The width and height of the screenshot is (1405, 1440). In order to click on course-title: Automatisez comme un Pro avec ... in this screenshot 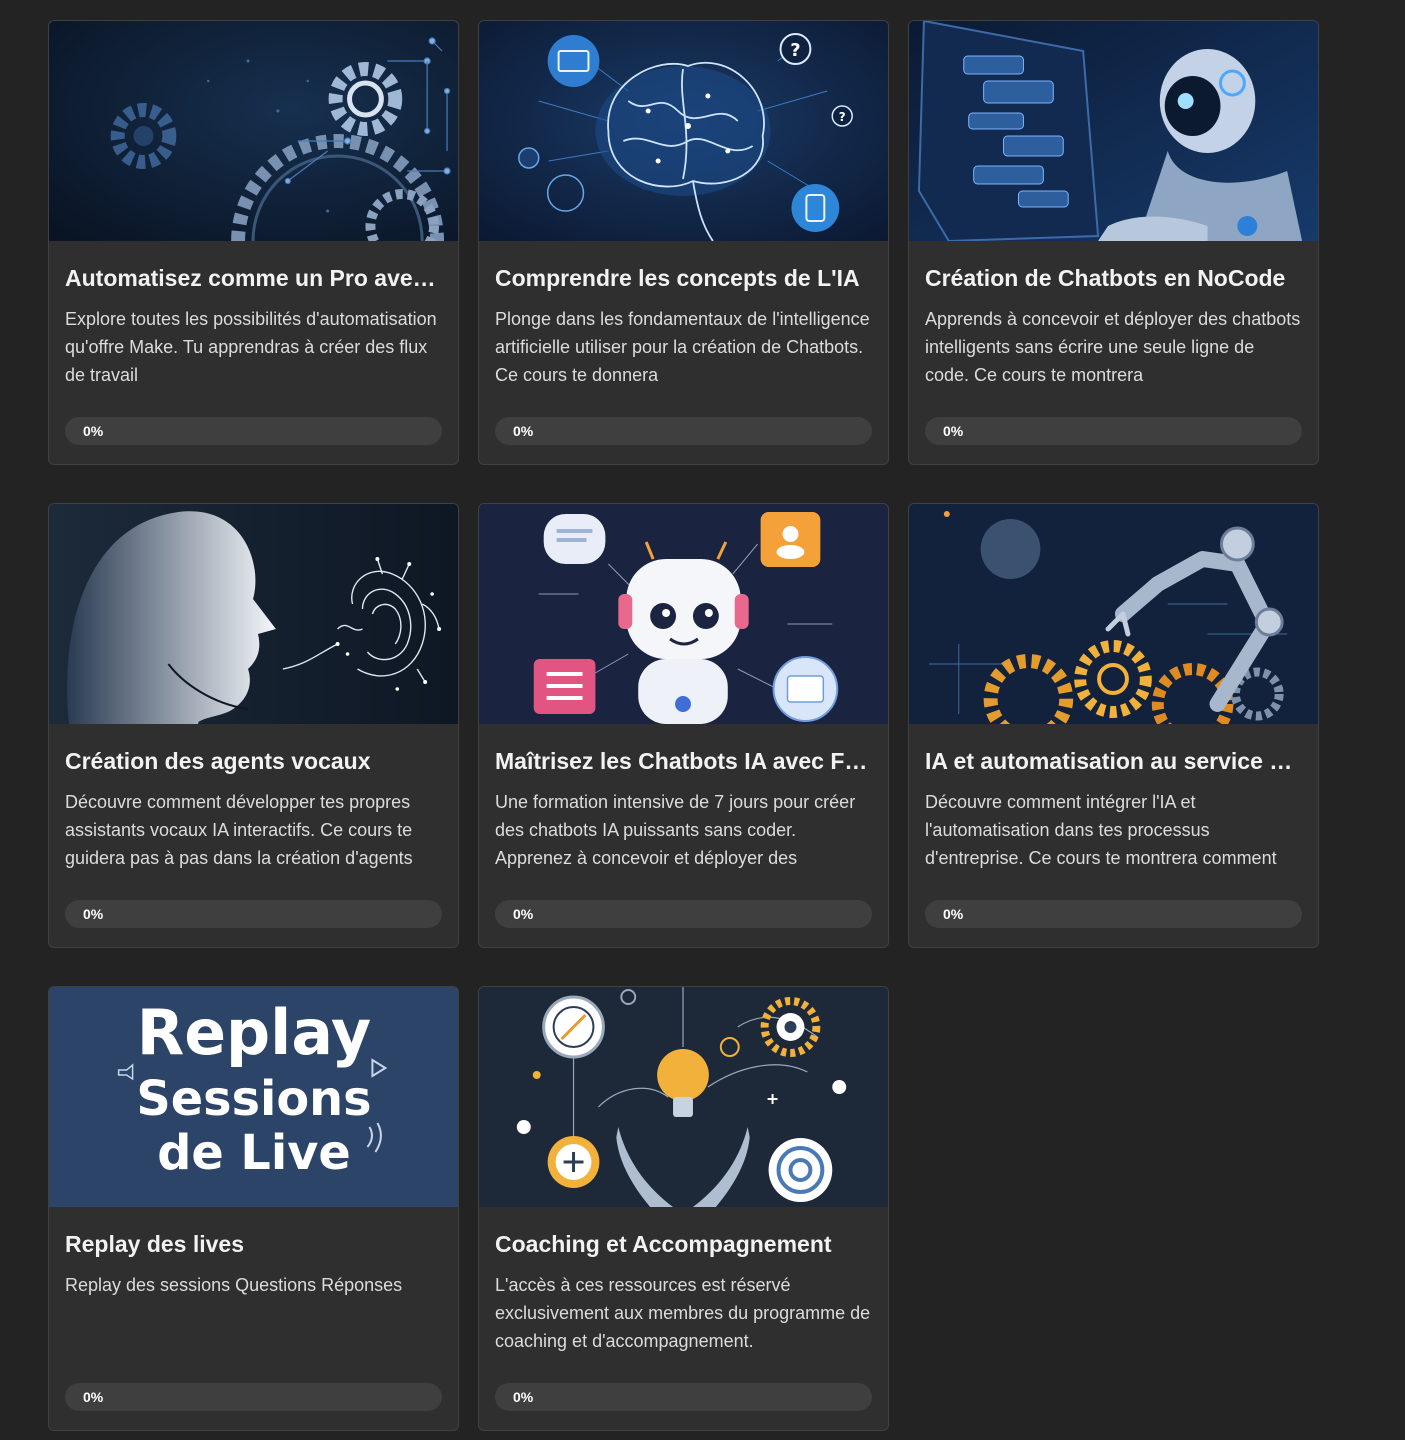, I will do `click(253, 278)`.